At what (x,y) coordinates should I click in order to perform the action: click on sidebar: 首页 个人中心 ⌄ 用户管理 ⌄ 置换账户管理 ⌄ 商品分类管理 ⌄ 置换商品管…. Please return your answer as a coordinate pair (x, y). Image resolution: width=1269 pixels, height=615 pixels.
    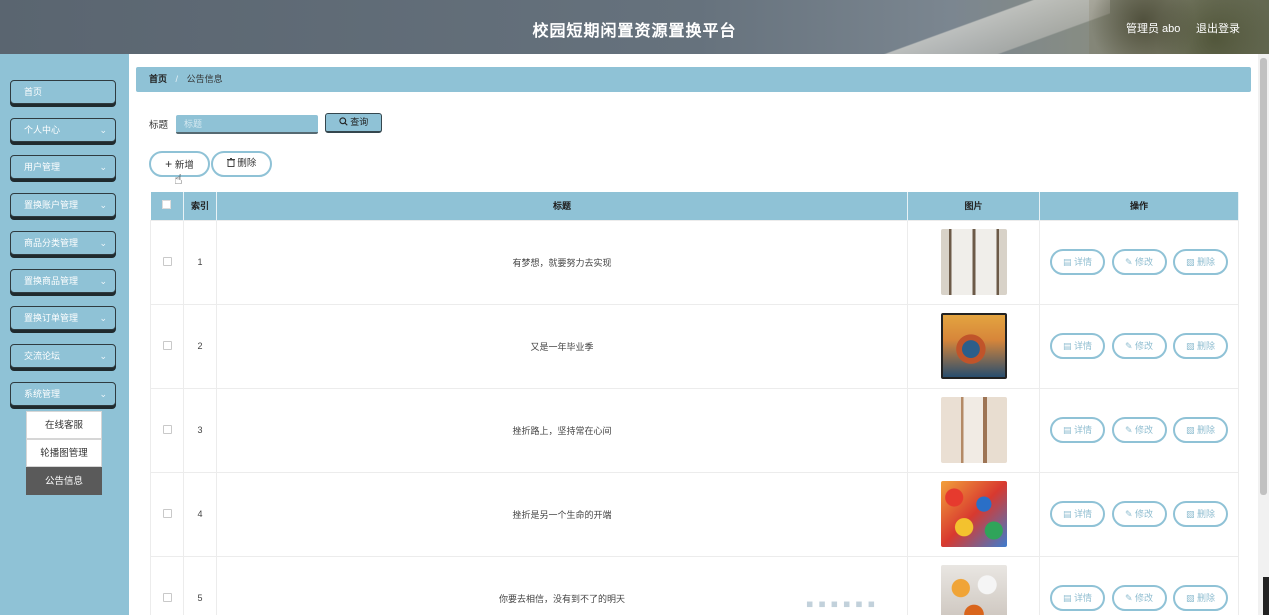
    Looking at the image, I should click on (64, 334).